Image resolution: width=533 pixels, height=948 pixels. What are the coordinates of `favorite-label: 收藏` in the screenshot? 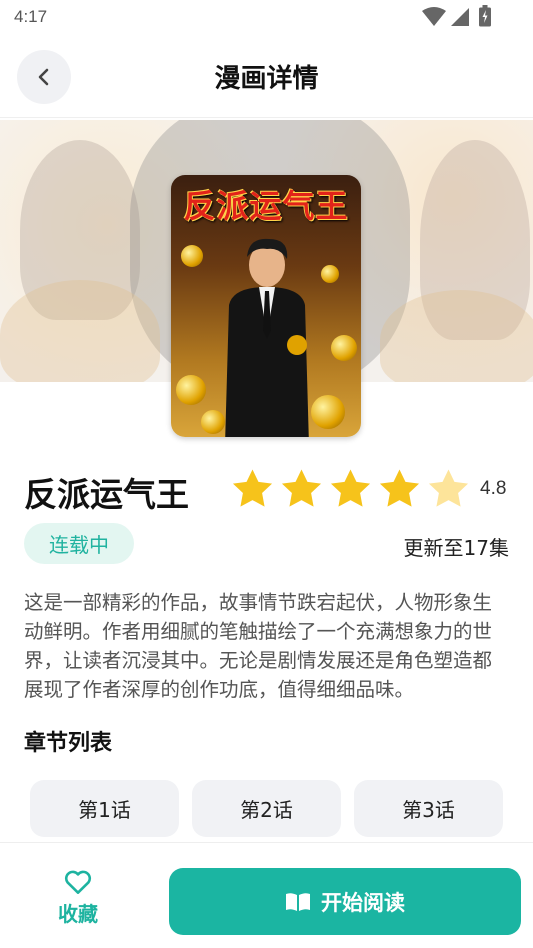 It's located at (78, 914).